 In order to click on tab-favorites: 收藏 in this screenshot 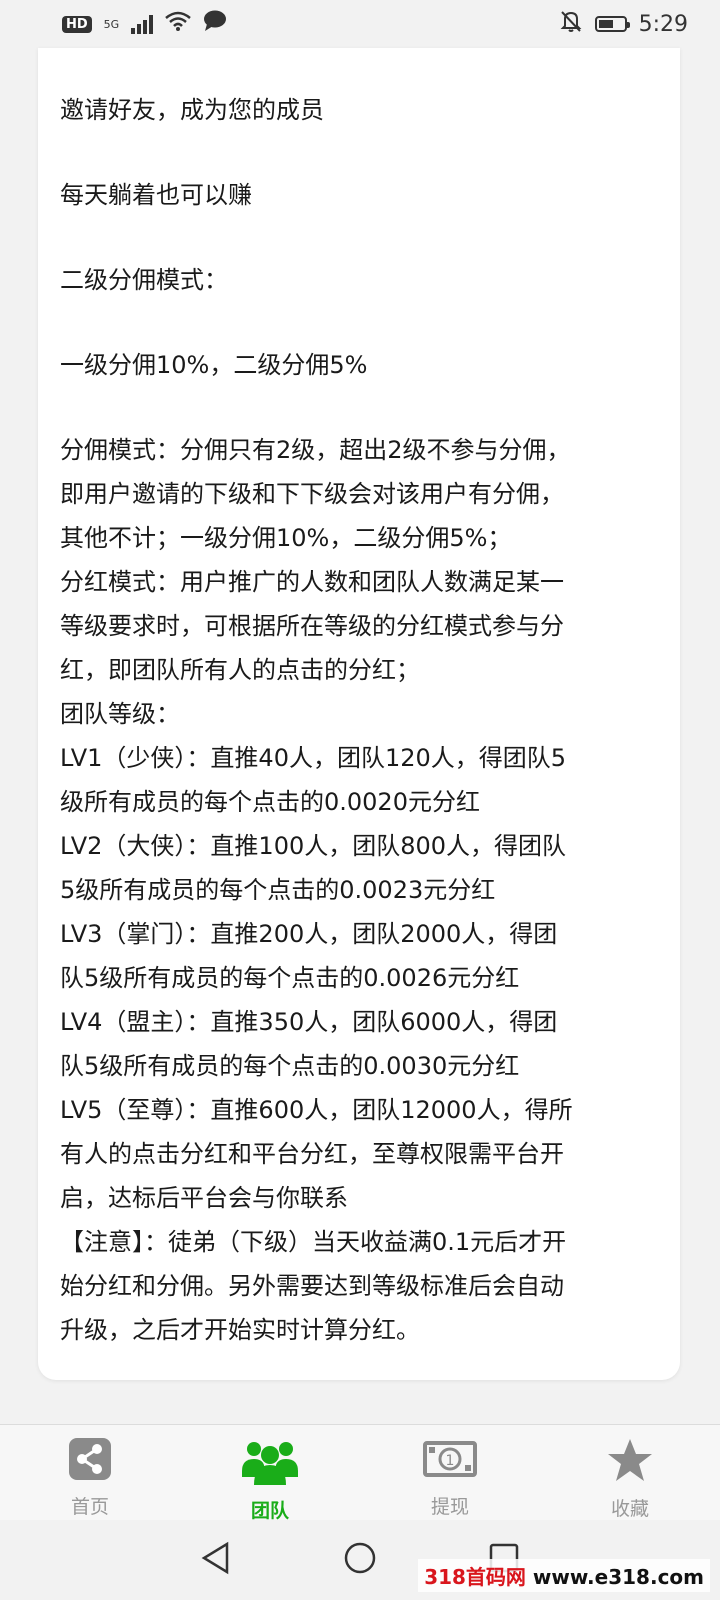, I will do `click(630, 1473)`.